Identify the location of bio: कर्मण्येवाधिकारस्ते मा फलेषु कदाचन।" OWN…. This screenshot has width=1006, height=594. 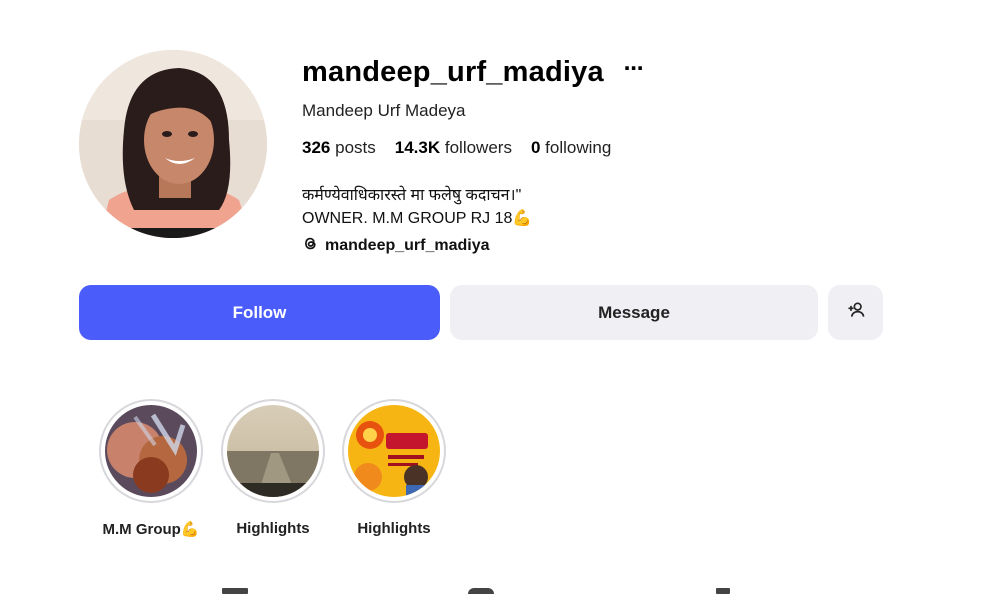
(417, 207).